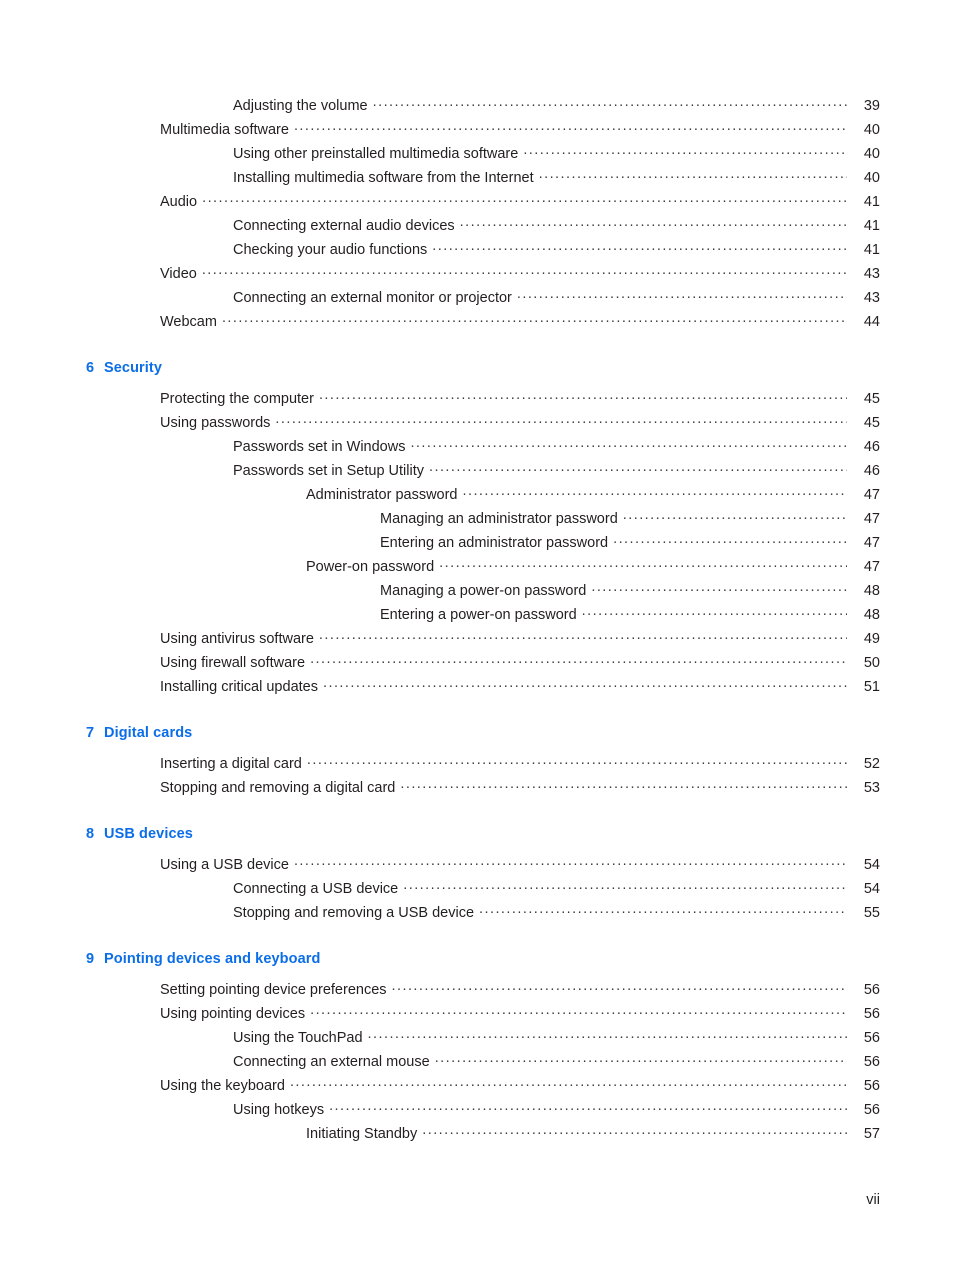  Describe the element at coordinates (483, 838) in the screenshot. I see `chapter-heading: 8 USB devices` at that location.